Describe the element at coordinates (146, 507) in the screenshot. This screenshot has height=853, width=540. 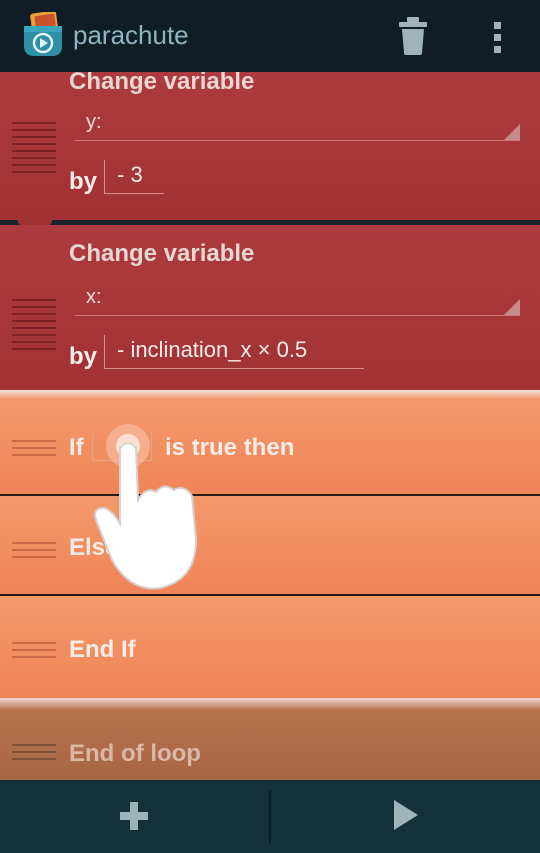
I see `touch-hand-icon` at that location.